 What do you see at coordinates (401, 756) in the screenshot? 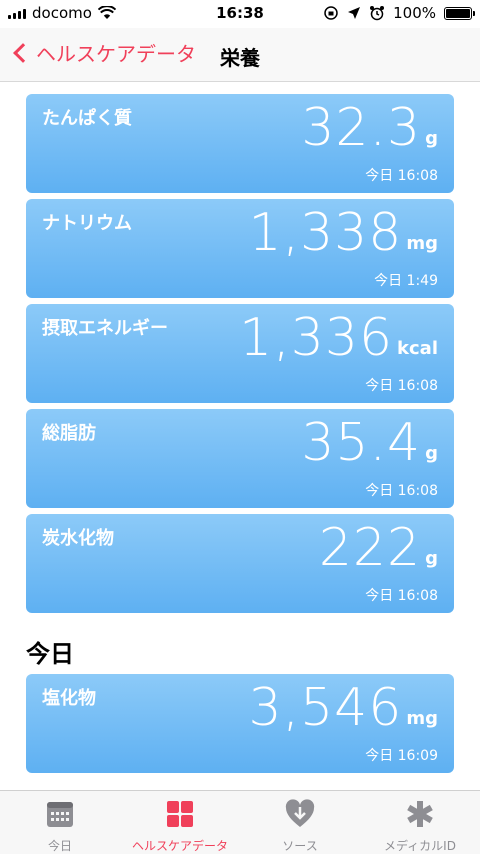
I see `card-timestamp: 今日 16:09` at bounding box center [401, 756].